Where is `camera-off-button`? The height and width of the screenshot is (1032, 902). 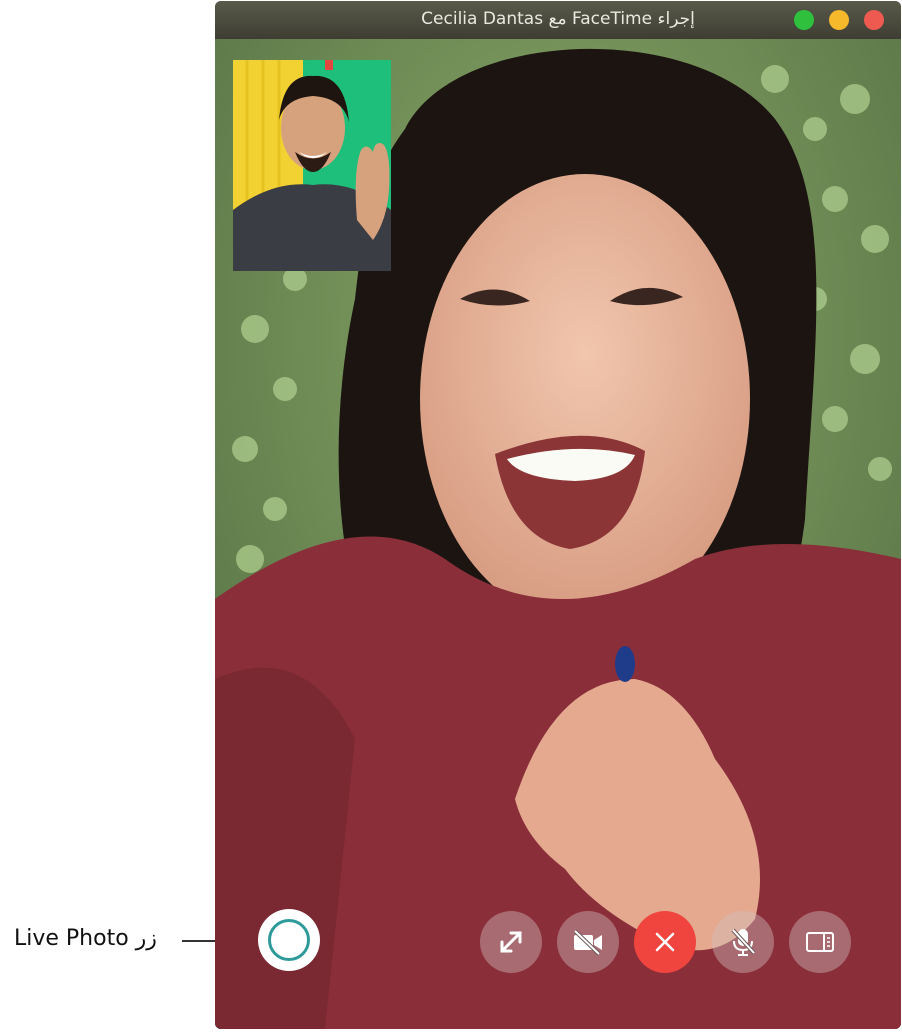 camera-off-button is located at coordinates (588, 942).